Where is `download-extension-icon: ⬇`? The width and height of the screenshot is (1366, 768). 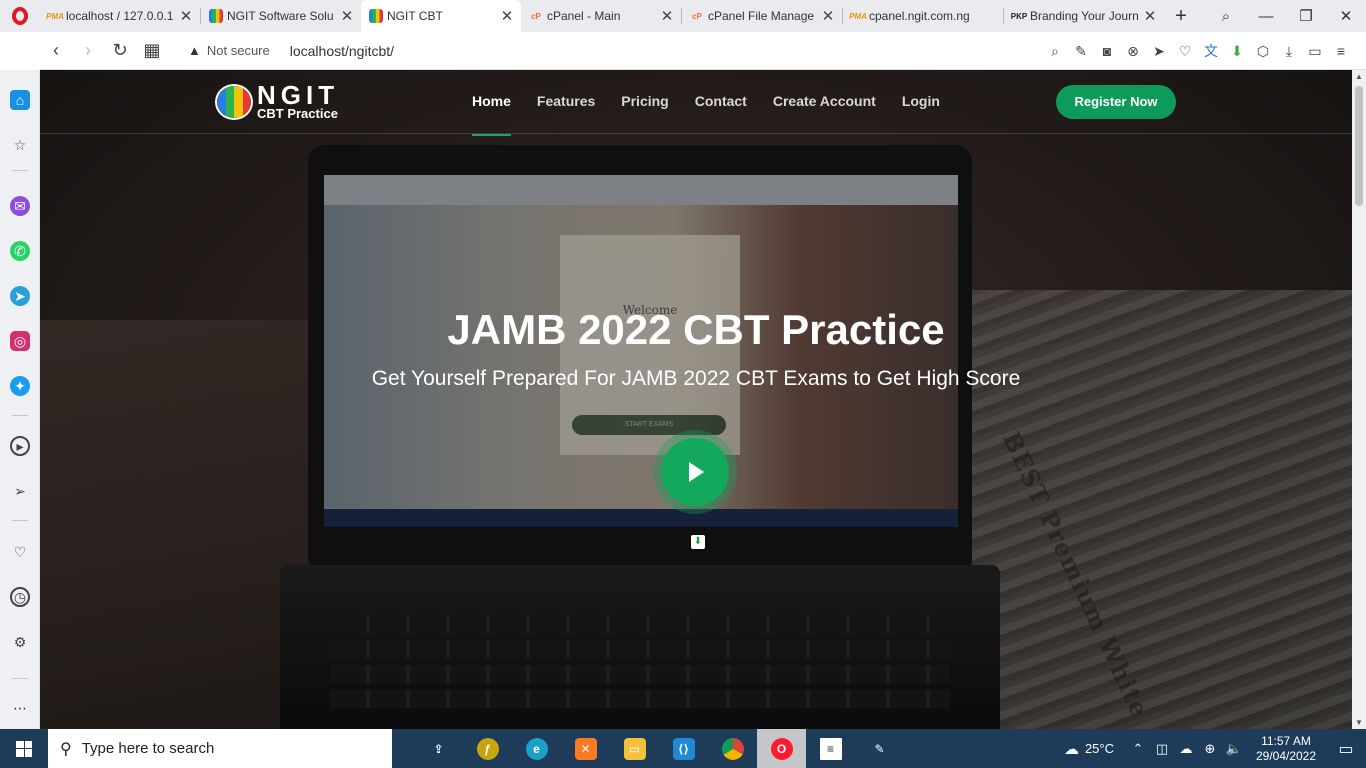
download-extension-icon: ⬇ is located at coordinates (1237, 51).